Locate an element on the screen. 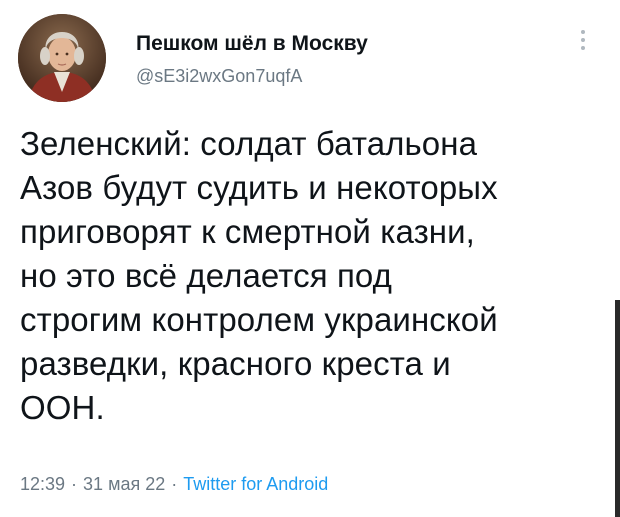  tweet-meta: 12:39 · 31 мая 22 · Twitter for Android is located at coordinates (174, 484).